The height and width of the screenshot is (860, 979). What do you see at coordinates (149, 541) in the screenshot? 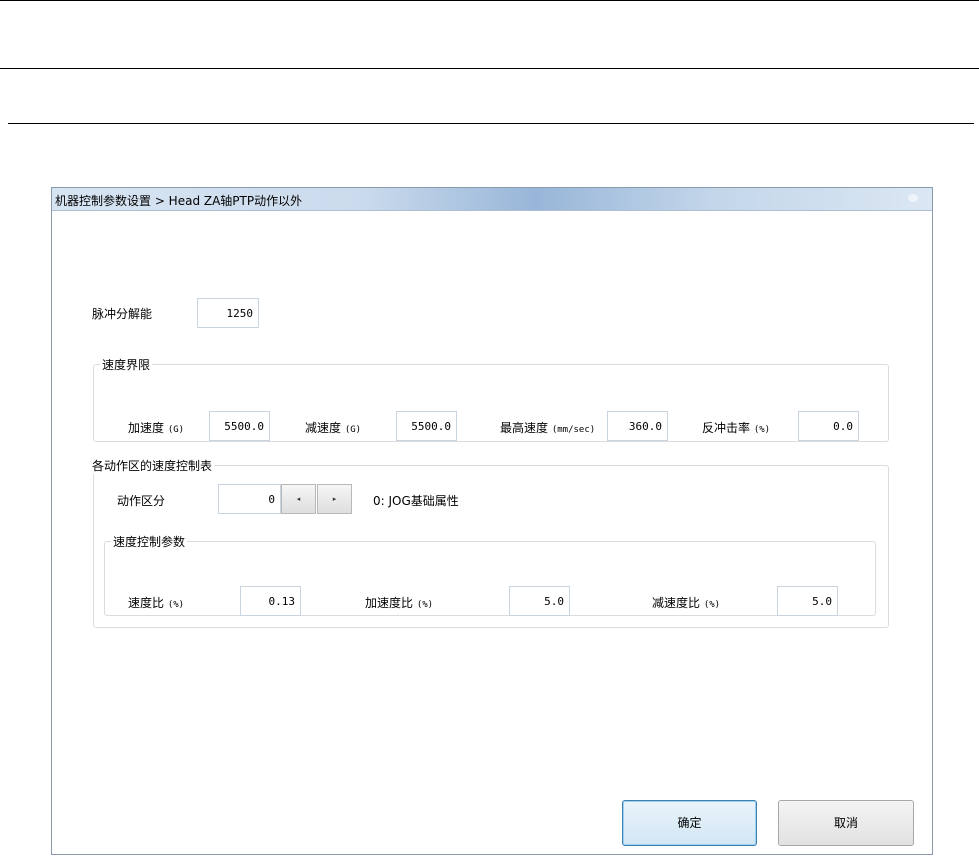
I see `speed-params-caption: 速度控制参数` at bounding box center [149, 541].